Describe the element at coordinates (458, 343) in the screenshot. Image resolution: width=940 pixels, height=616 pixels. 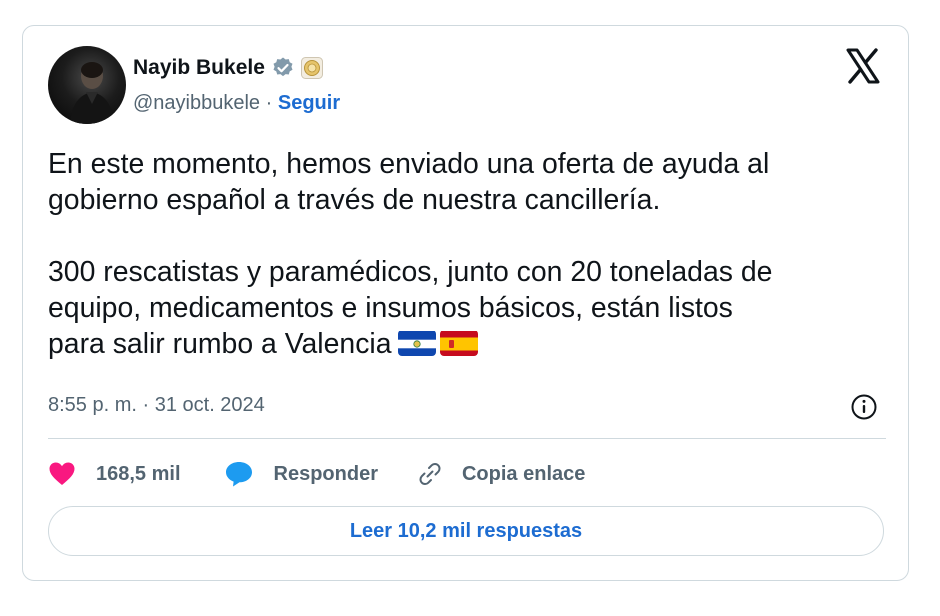
I see `spain-flag` at that location.